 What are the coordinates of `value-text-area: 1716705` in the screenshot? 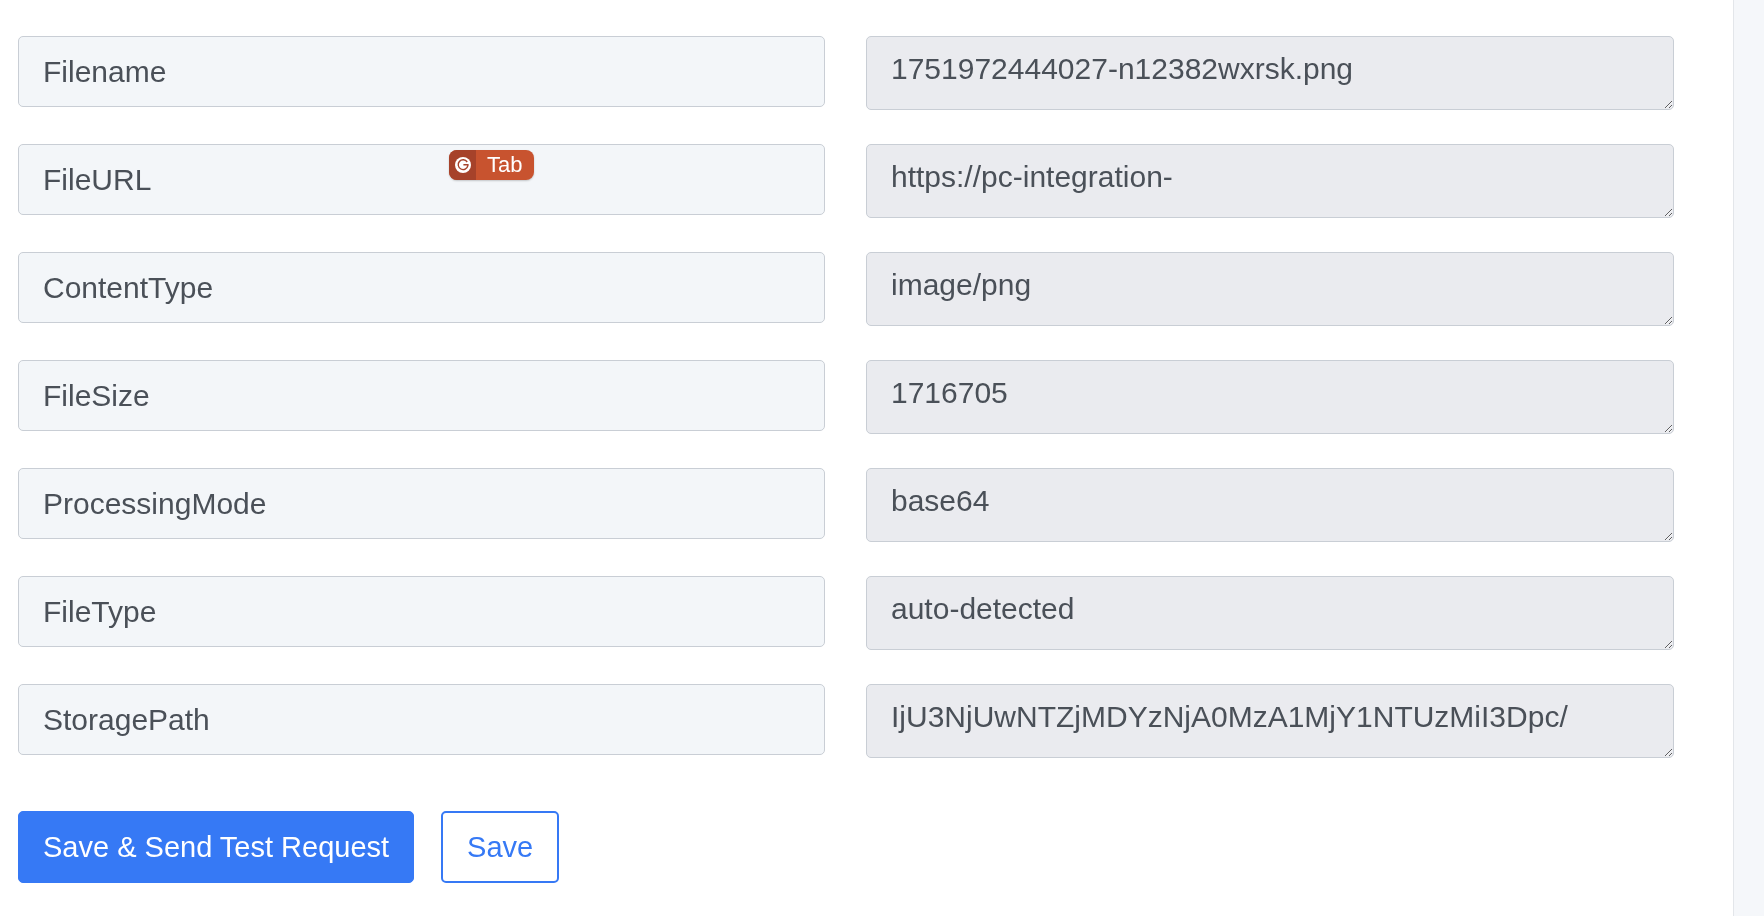 It's located at (1270, 397).